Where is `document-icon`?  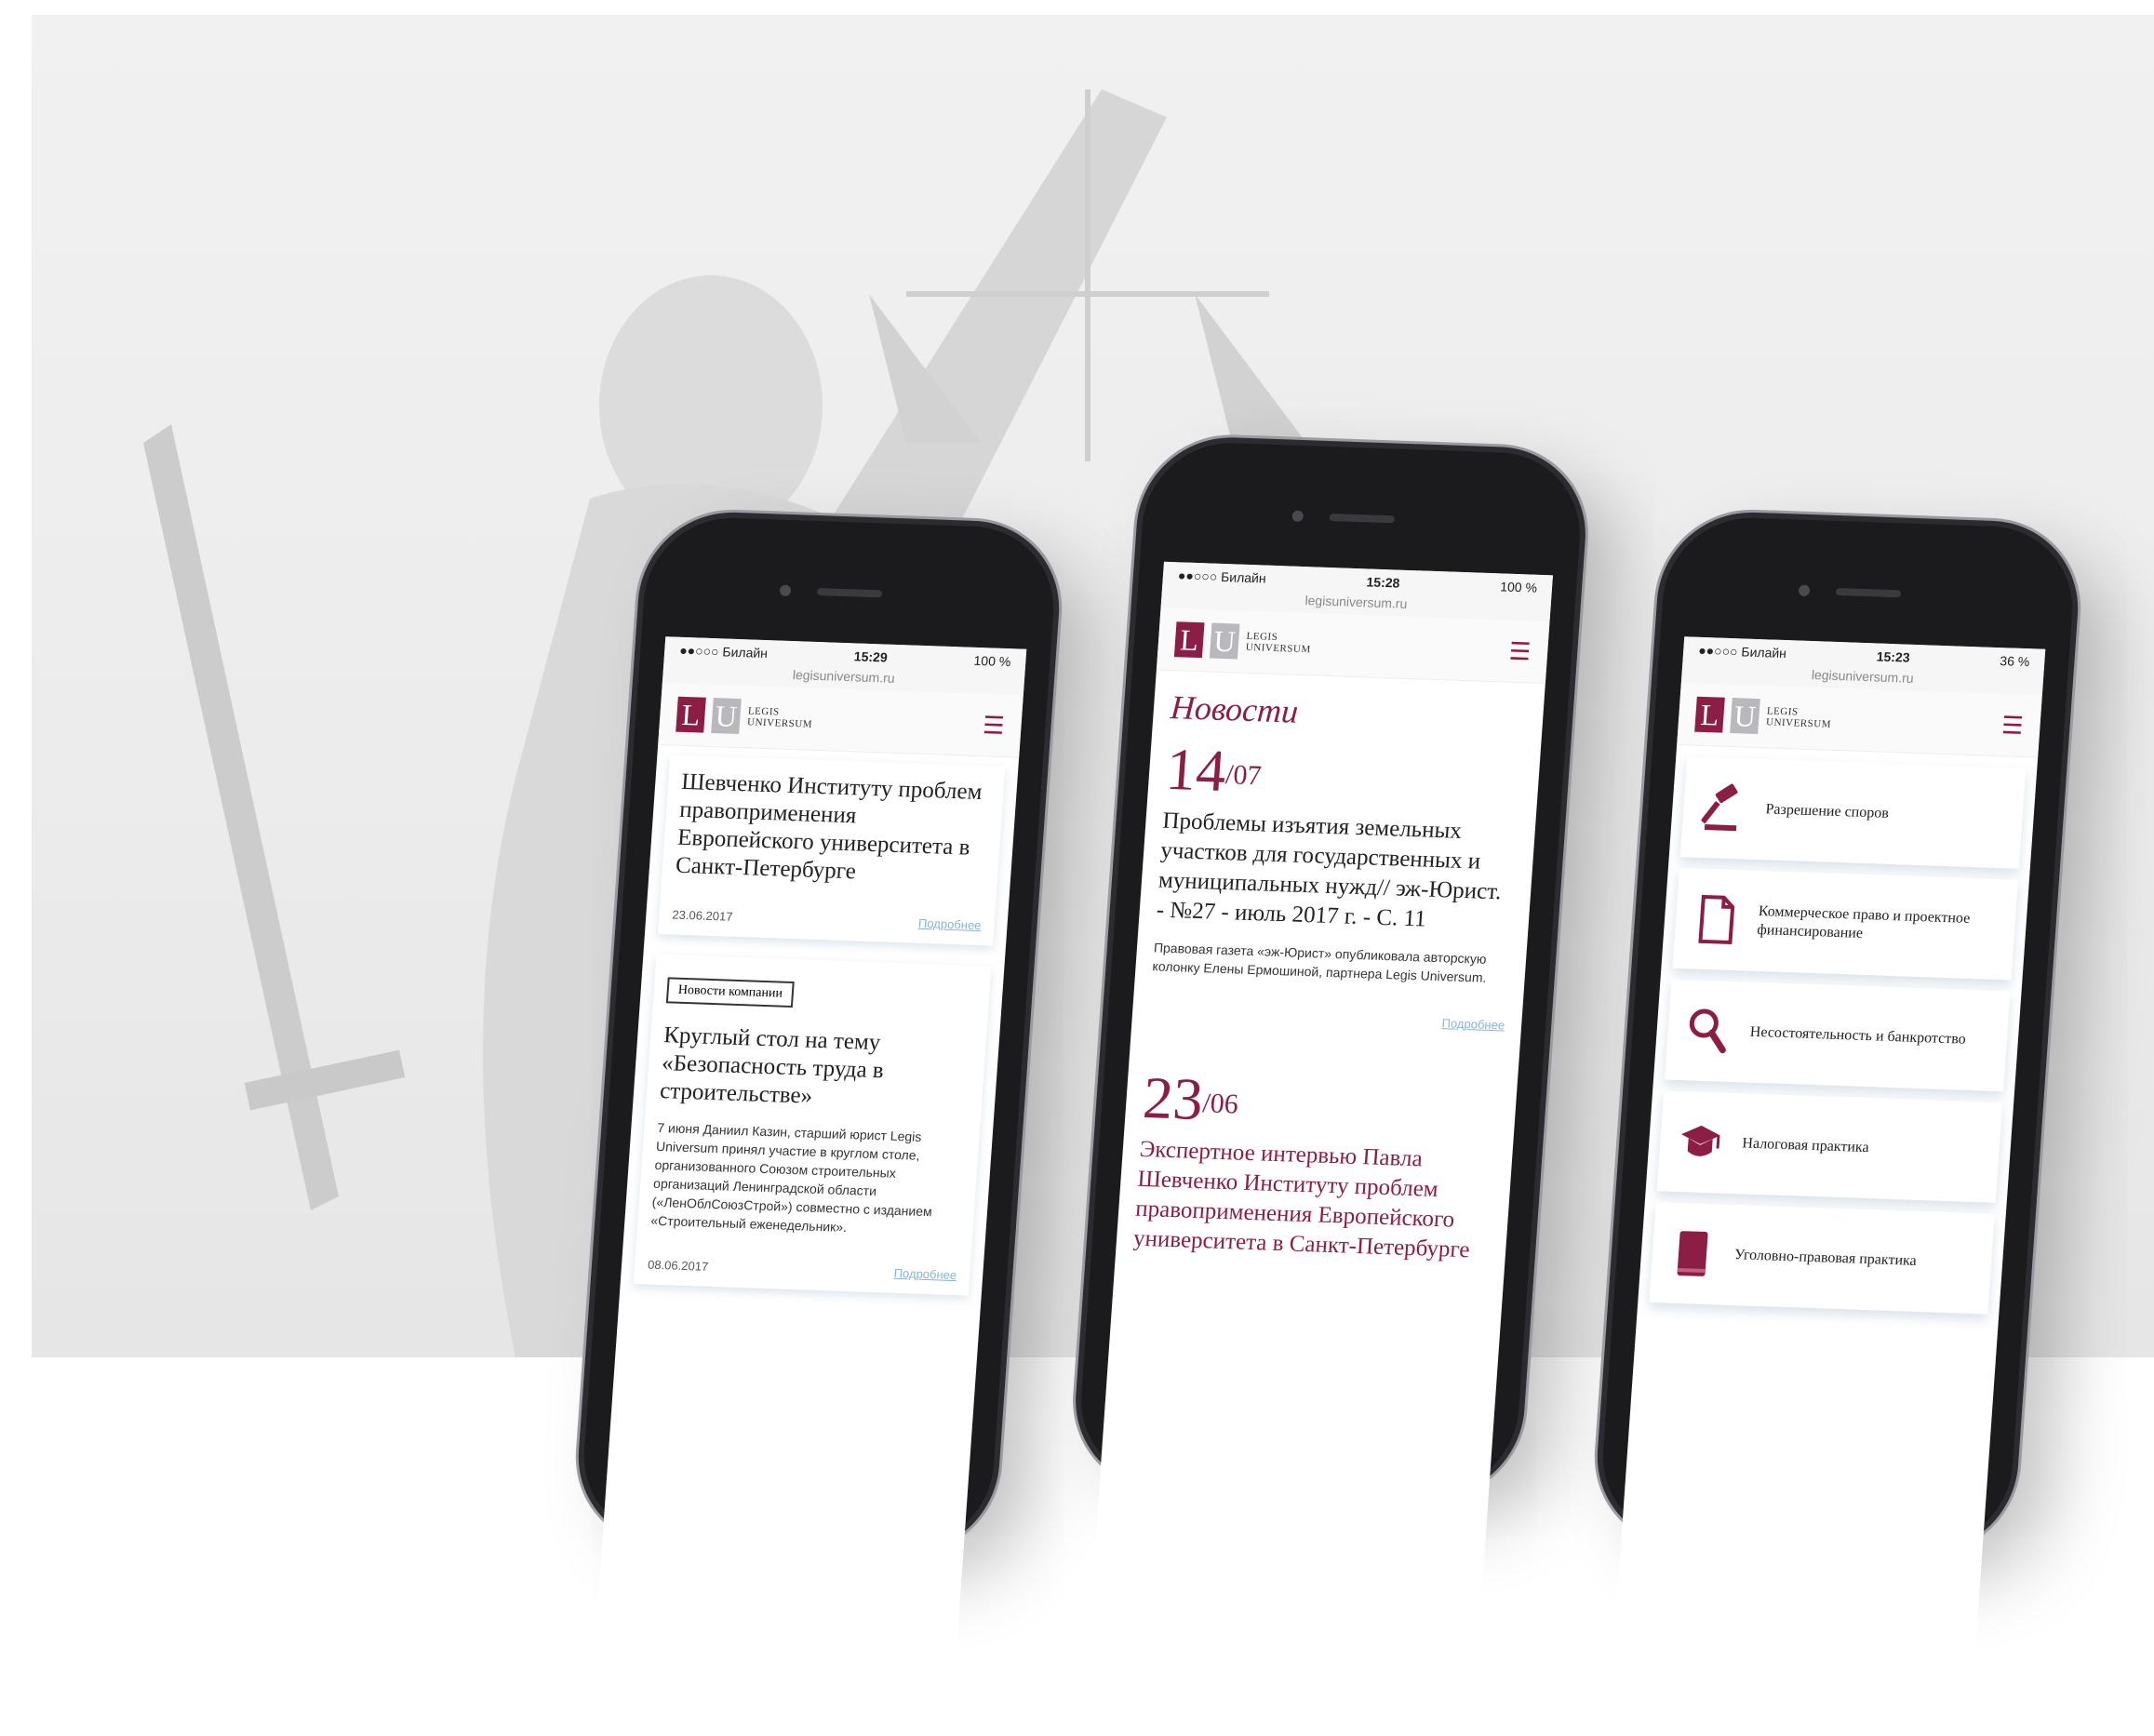
document-icon is located at coordinates (1716, 920).